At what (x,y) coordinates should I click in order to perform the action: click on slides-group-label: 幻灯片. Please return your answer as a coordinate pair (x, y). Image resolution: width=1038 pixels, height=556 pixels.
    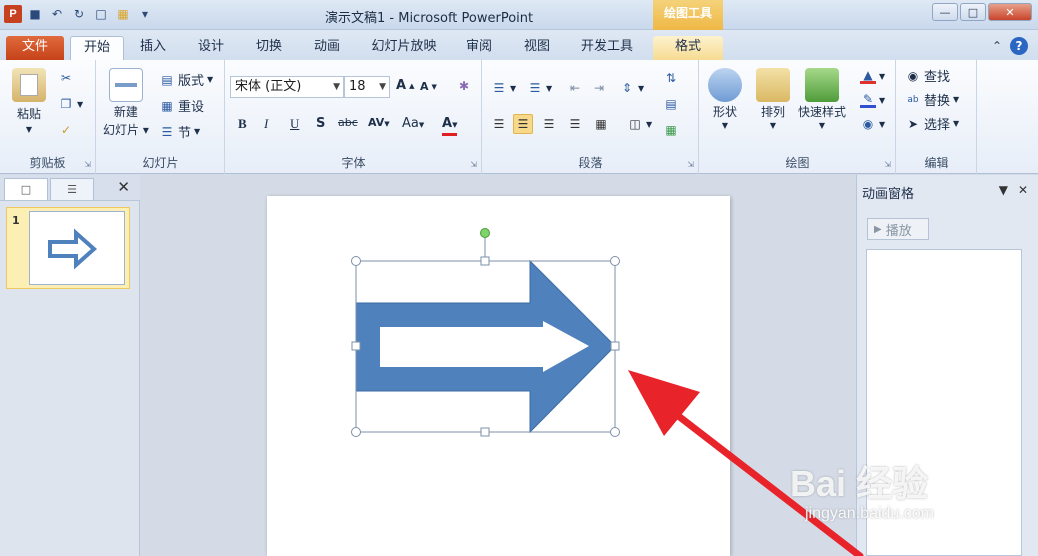
    Looking at the image, I should click on (160, 163).